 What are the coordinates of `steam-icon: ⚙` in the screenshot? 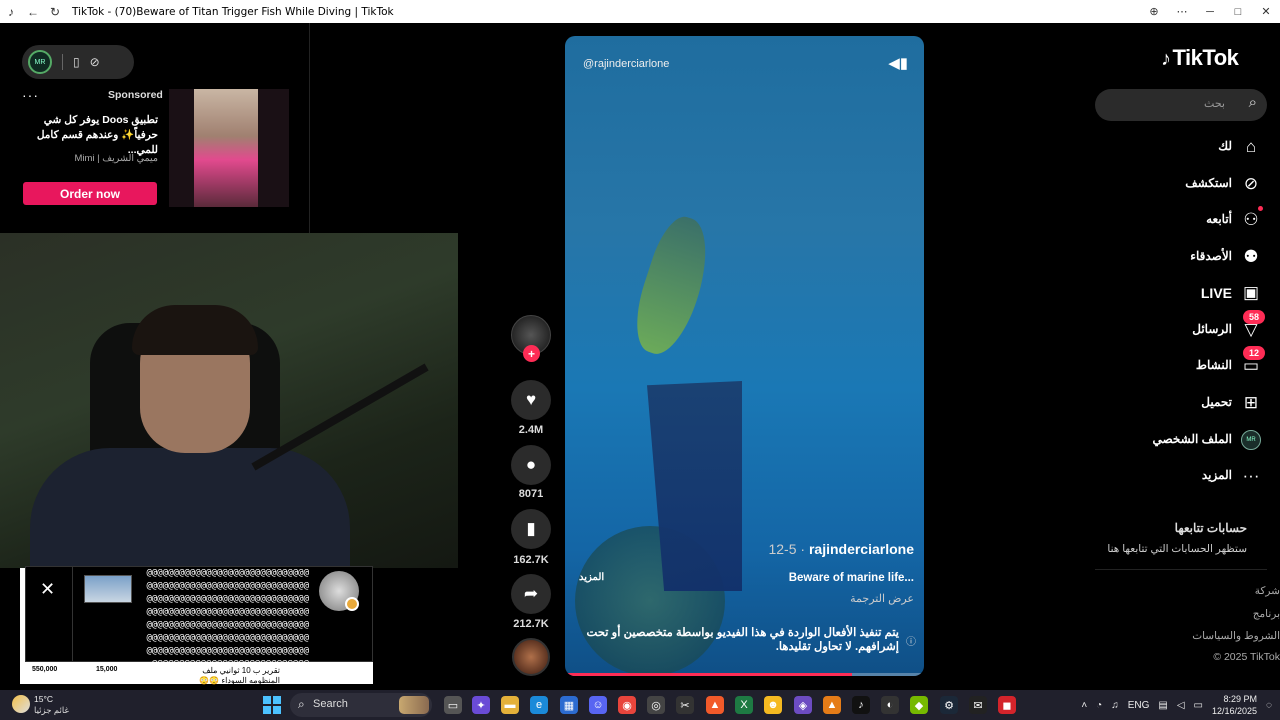 It's located at (949, 705).